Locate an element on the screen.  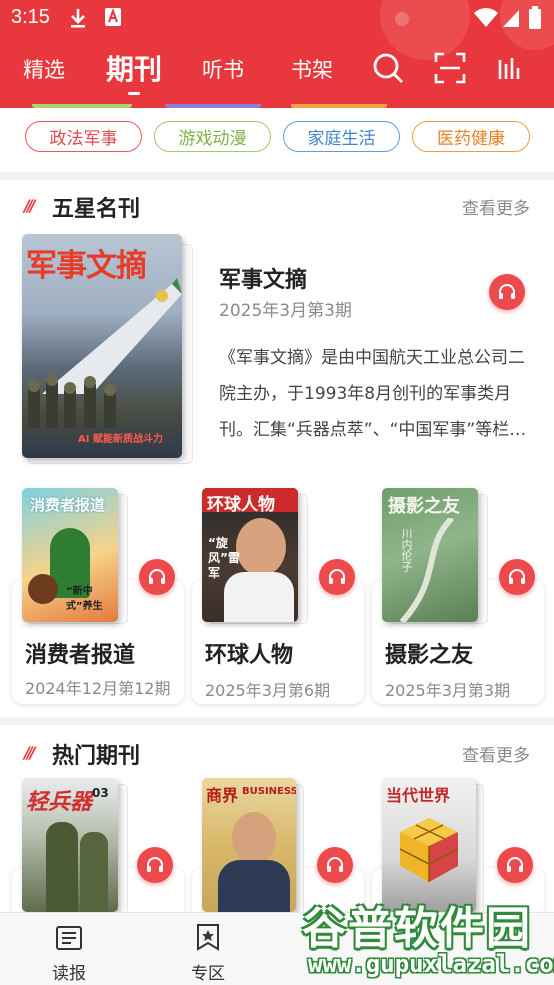
cellular-signal-icon is located at coordinates (511, 20).